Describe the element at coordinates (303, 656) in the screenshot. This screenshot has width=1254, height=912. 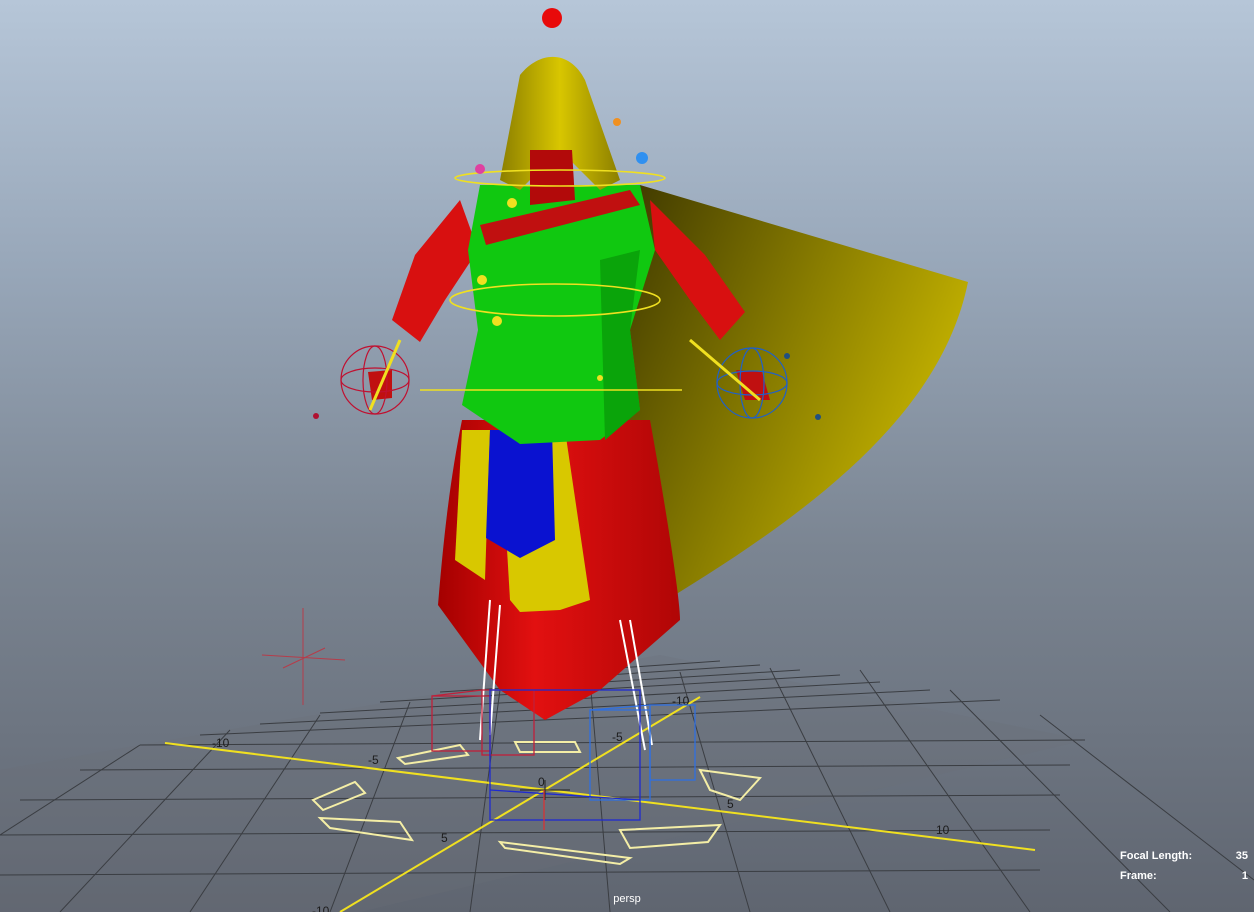
I see `locator-cross` at that location.